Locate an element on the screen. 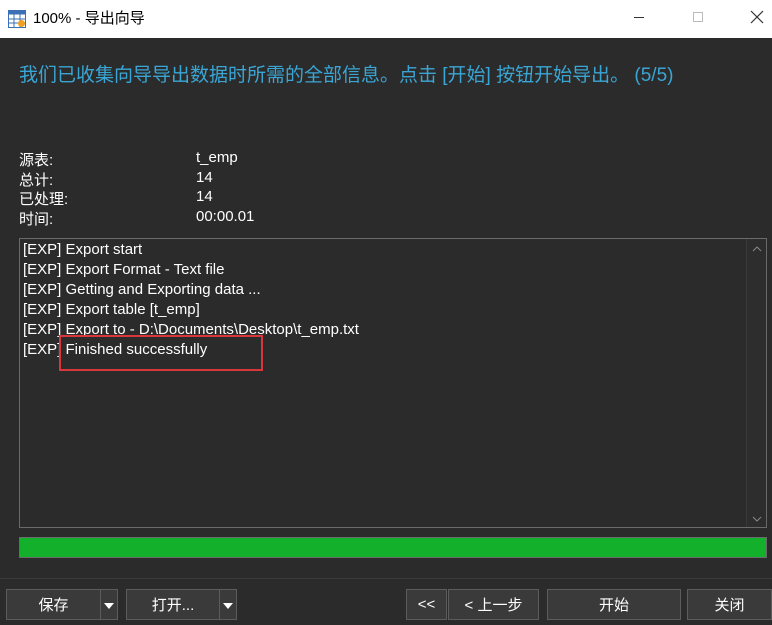  log-line: [EXP] Export table [t_emp] is located at coordinates (111, 309).